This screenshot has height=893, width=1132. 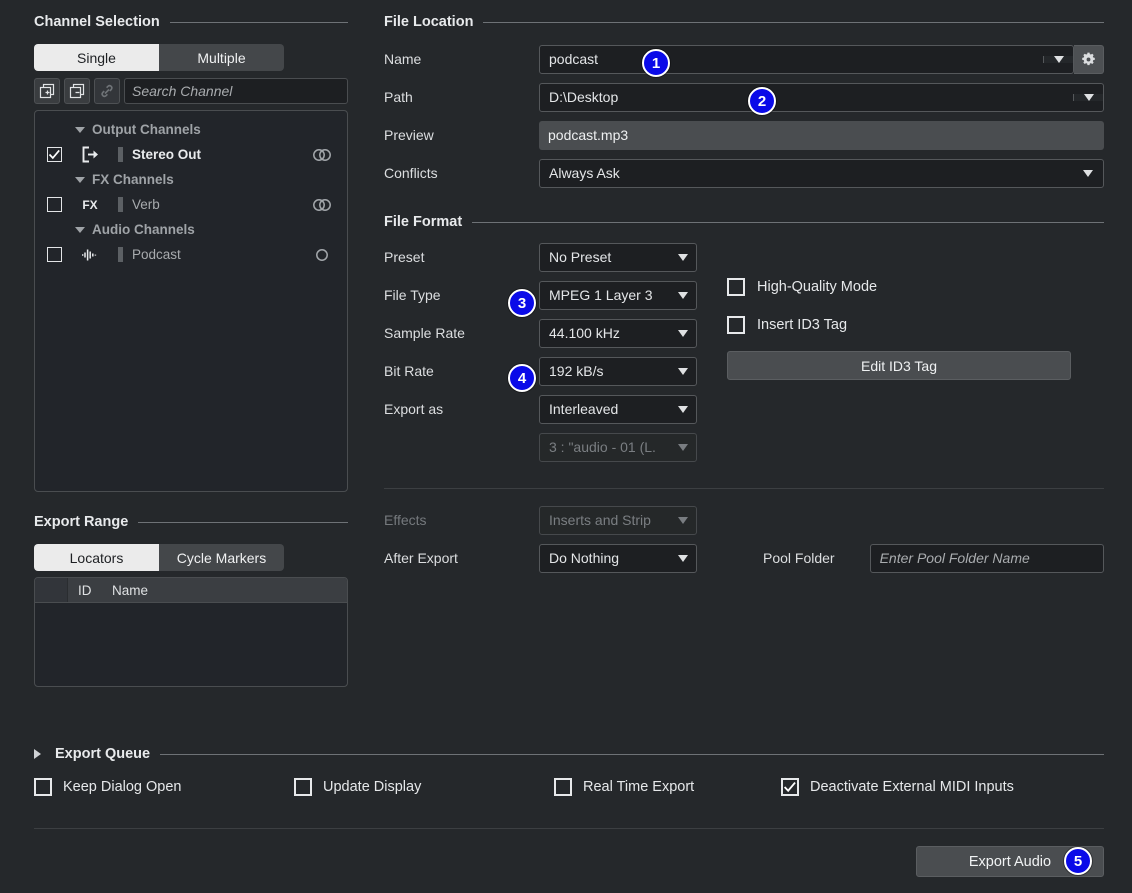 I want to click on high-quality-row: High-Quality Mode, so click(x=915, y=287).